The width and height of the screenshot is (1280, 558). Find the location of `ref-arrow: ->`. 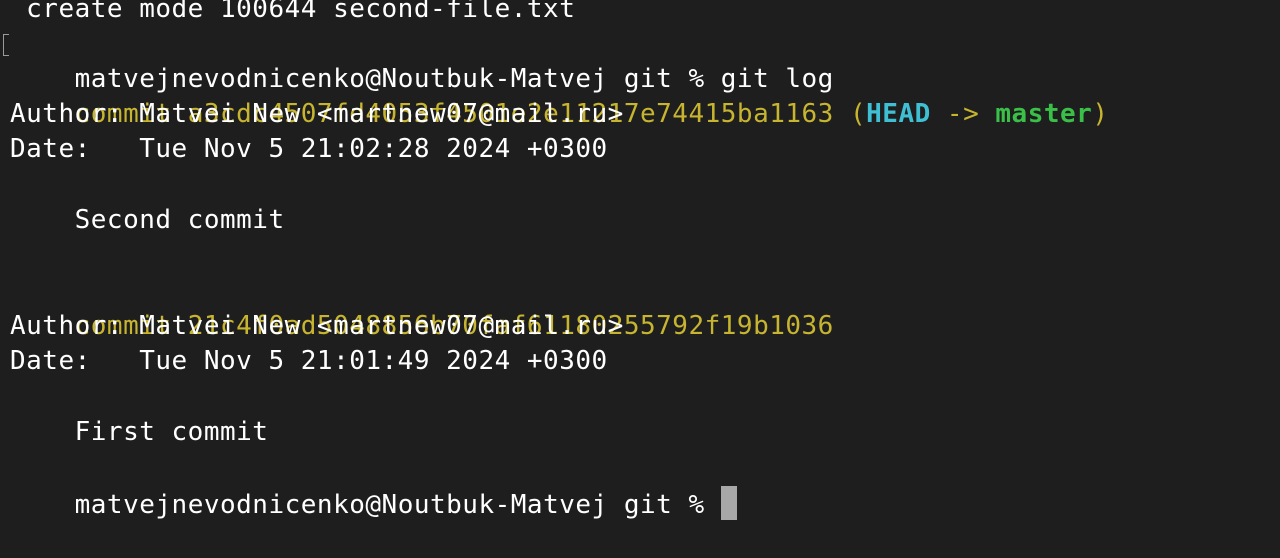

ref-arrow: -> is located at coordinates (963, 114).